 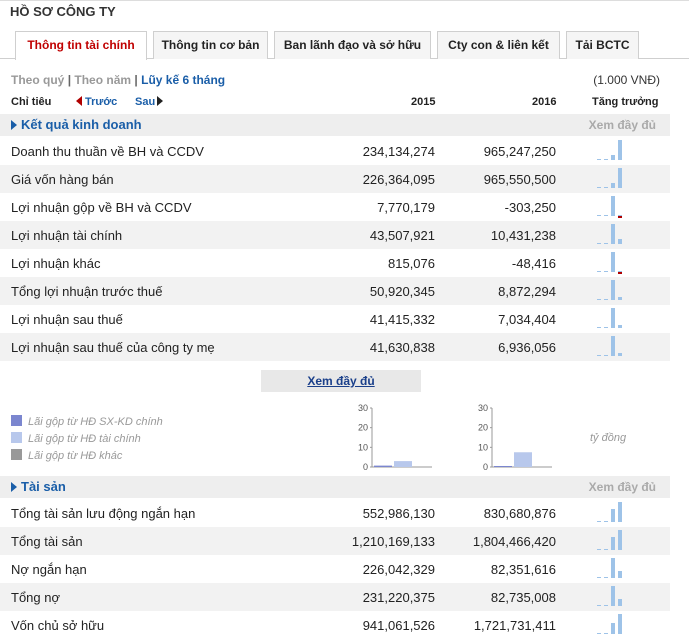 What do you see at coordinates (402, 319) in the screenshot?
I see `value-2015: 41,415,332` at bounding box center [402, 319].